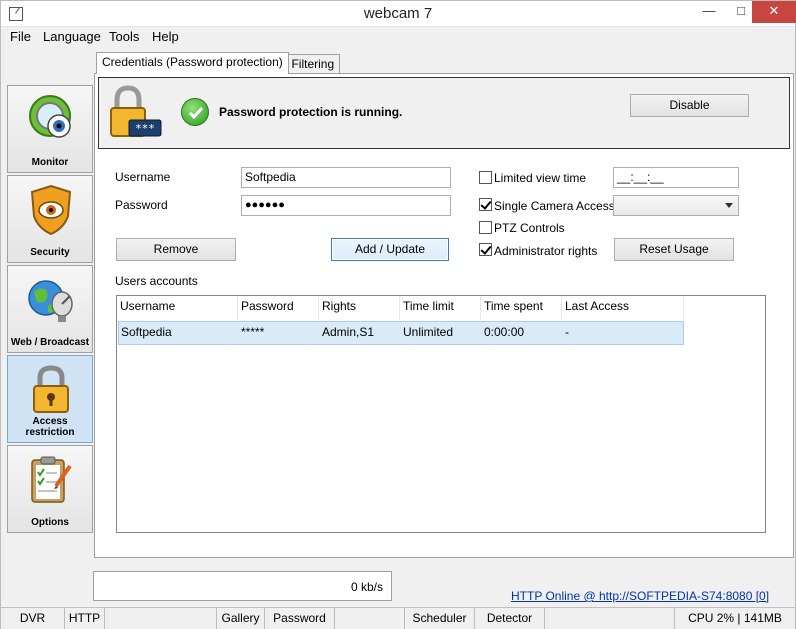 The width and height of the screenshot is (796, 629). I want to click on window-title: webcam 7, so click(398, 13).